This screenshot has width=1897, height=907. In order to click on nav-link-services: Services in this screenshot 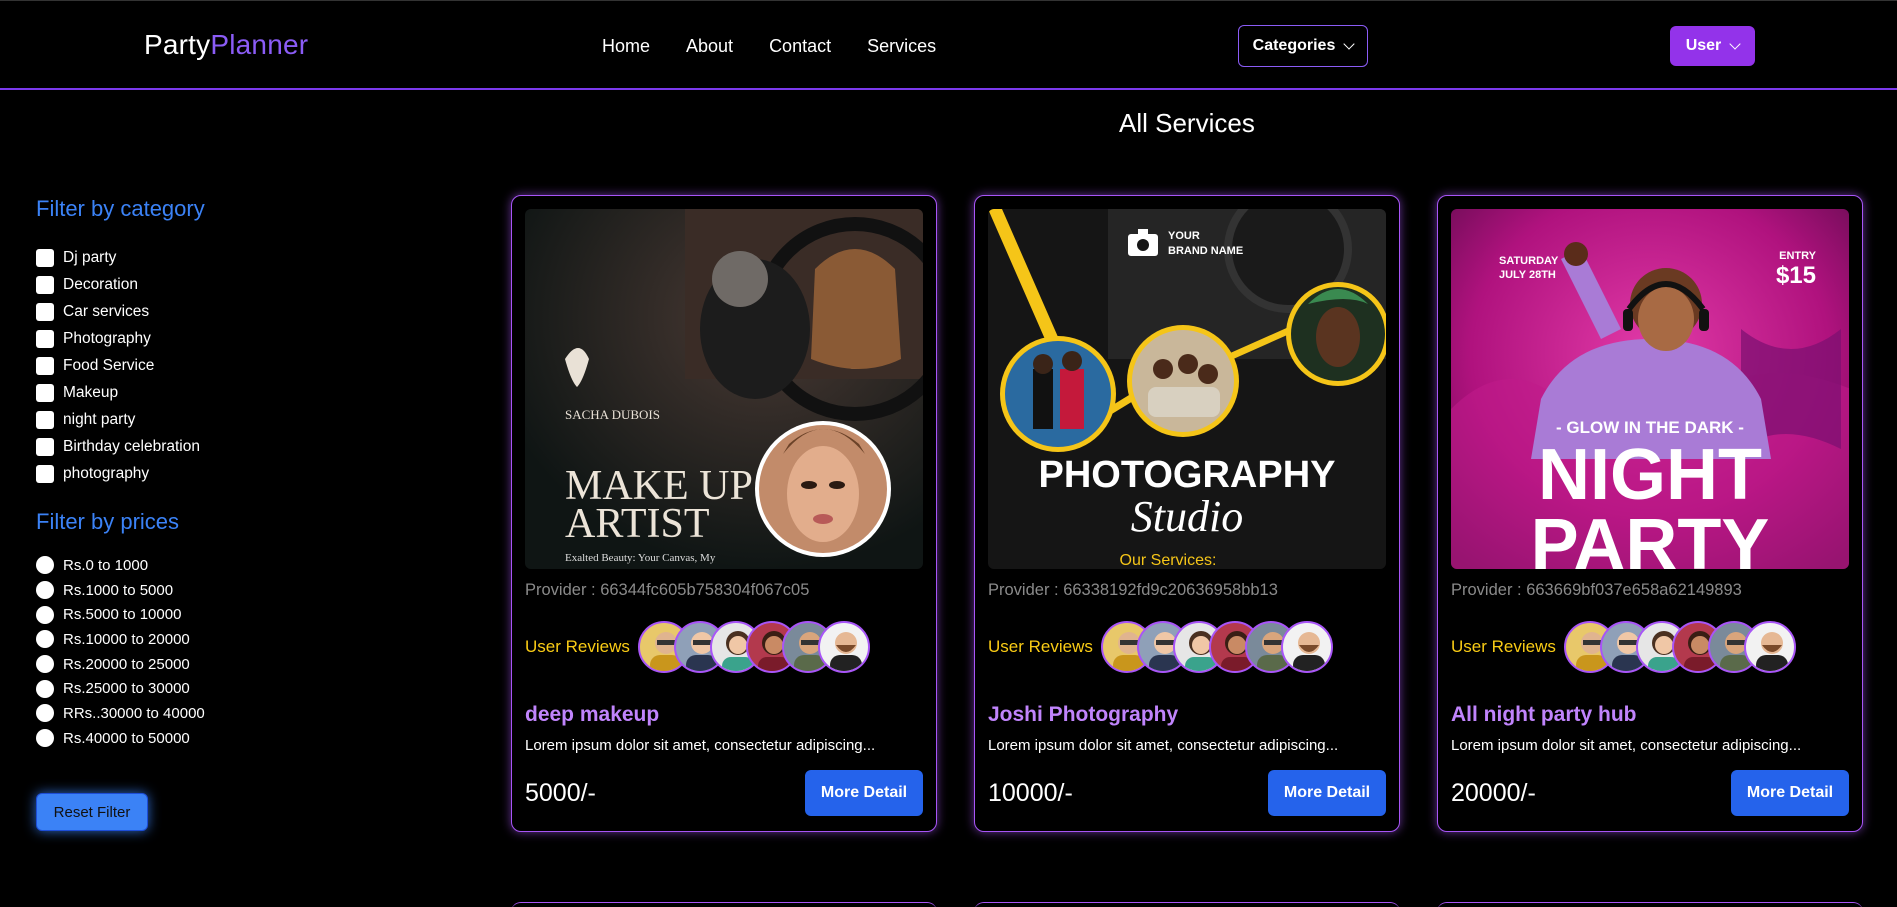, I will do `click(901, 46)`.